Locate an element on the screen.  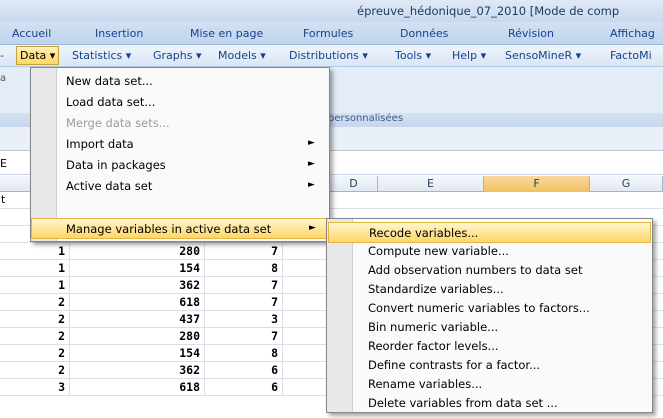
column-header-f: F is located at coordinates (537, 184).